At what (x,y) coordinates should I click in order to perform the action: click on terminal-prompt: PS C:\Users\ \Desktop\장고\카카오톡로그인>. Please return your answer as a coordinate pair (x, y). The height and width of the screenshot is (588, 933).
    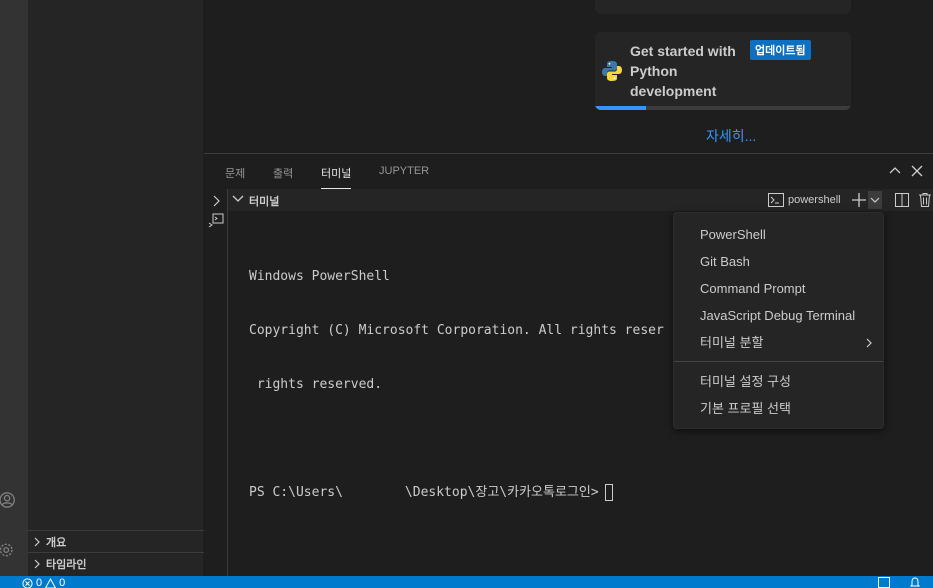
    Looking at the image, I should click on (456, 493).